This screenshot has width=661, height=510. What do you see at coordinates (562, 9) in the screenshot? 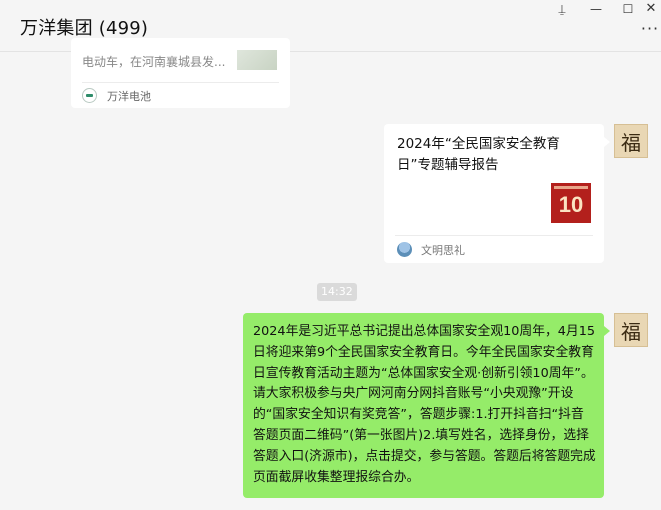
I see `pin-icon: ⍊` at bounding box center [562, 9].